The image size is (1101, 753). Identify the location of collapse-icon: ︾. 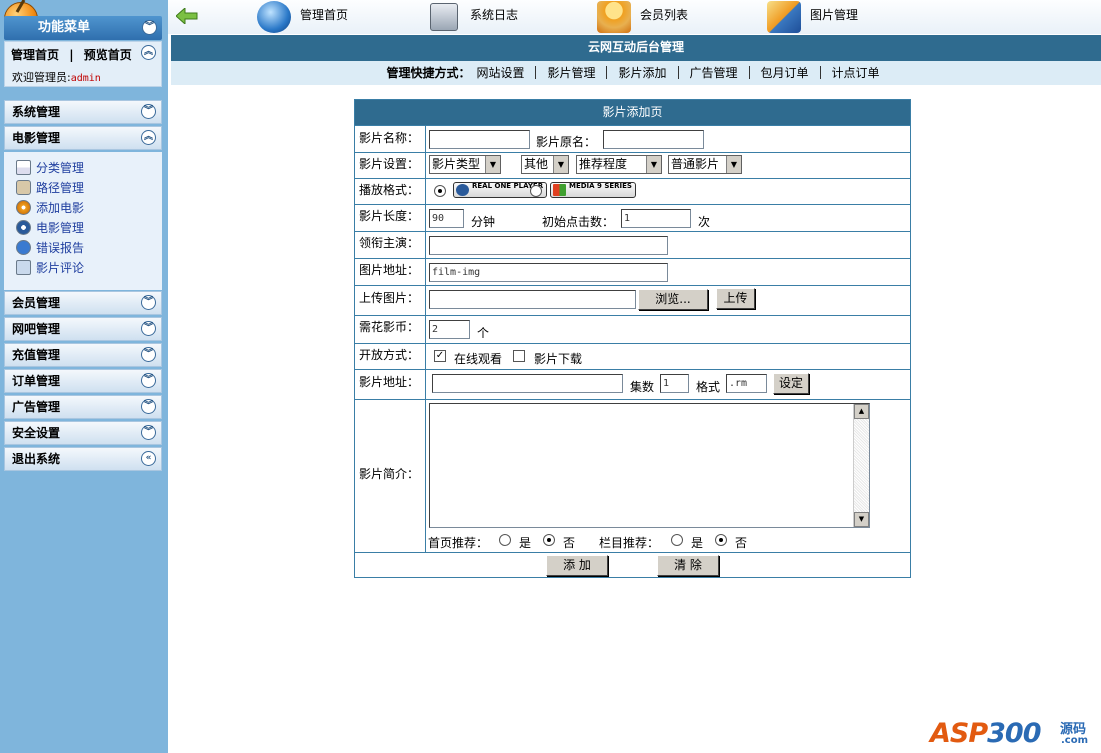
(149, 27).